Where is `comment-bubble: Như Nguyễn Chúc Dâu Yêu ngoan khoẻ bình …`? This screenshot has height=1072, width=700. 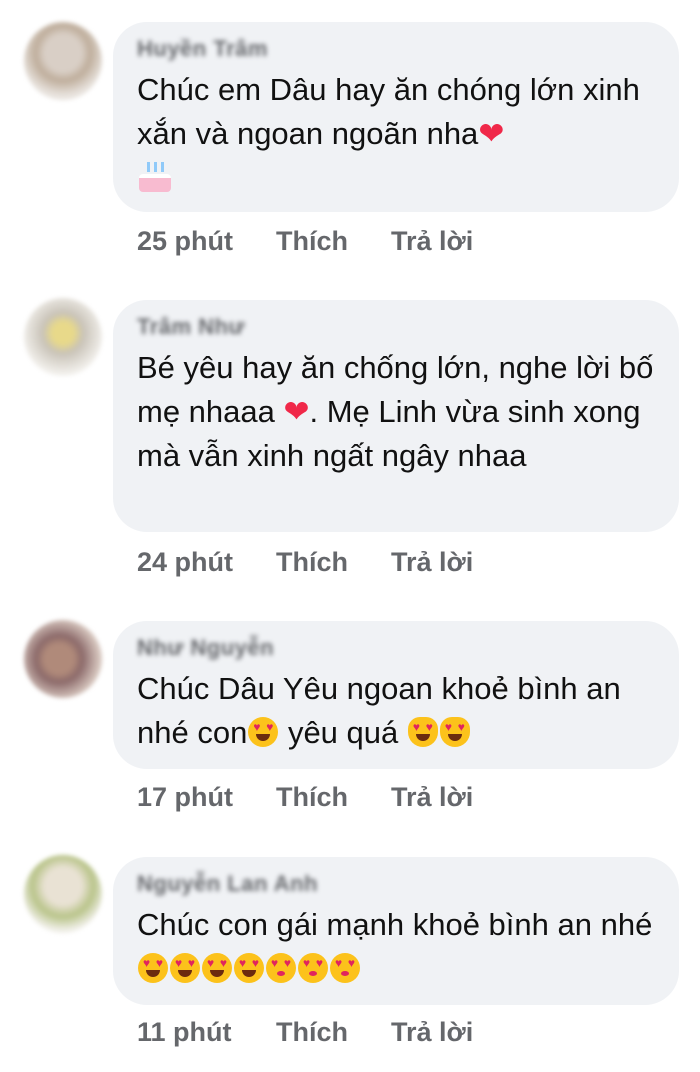 comment-bubble: Như Nguyễn Chúc Dâu Yêu ngoan khoẻ bình … is located at coordinates (396, 695).